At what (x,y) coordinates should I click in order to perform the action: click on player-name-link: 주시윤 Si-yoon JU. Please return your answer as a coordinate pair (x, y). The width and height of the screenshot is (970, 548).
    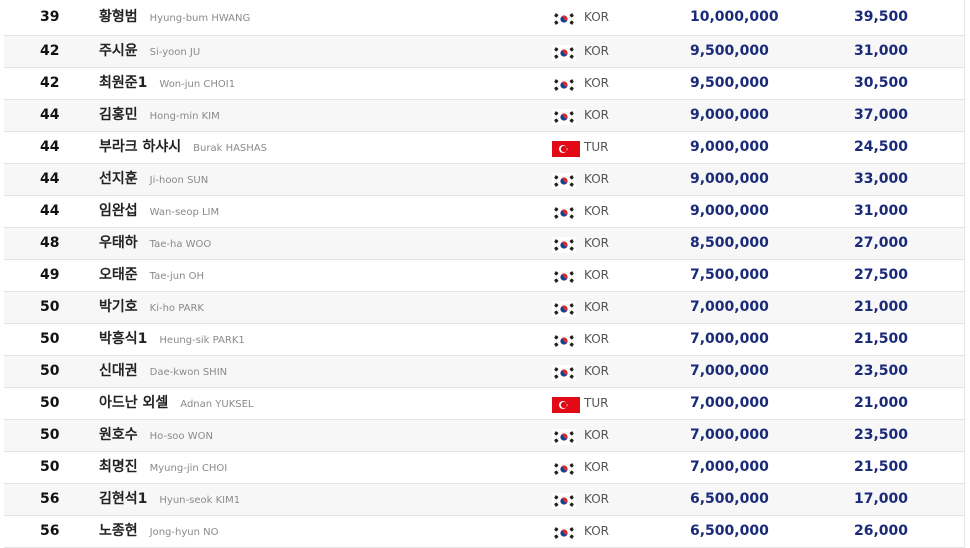
    Looking at the image, I should click on (149, 51).